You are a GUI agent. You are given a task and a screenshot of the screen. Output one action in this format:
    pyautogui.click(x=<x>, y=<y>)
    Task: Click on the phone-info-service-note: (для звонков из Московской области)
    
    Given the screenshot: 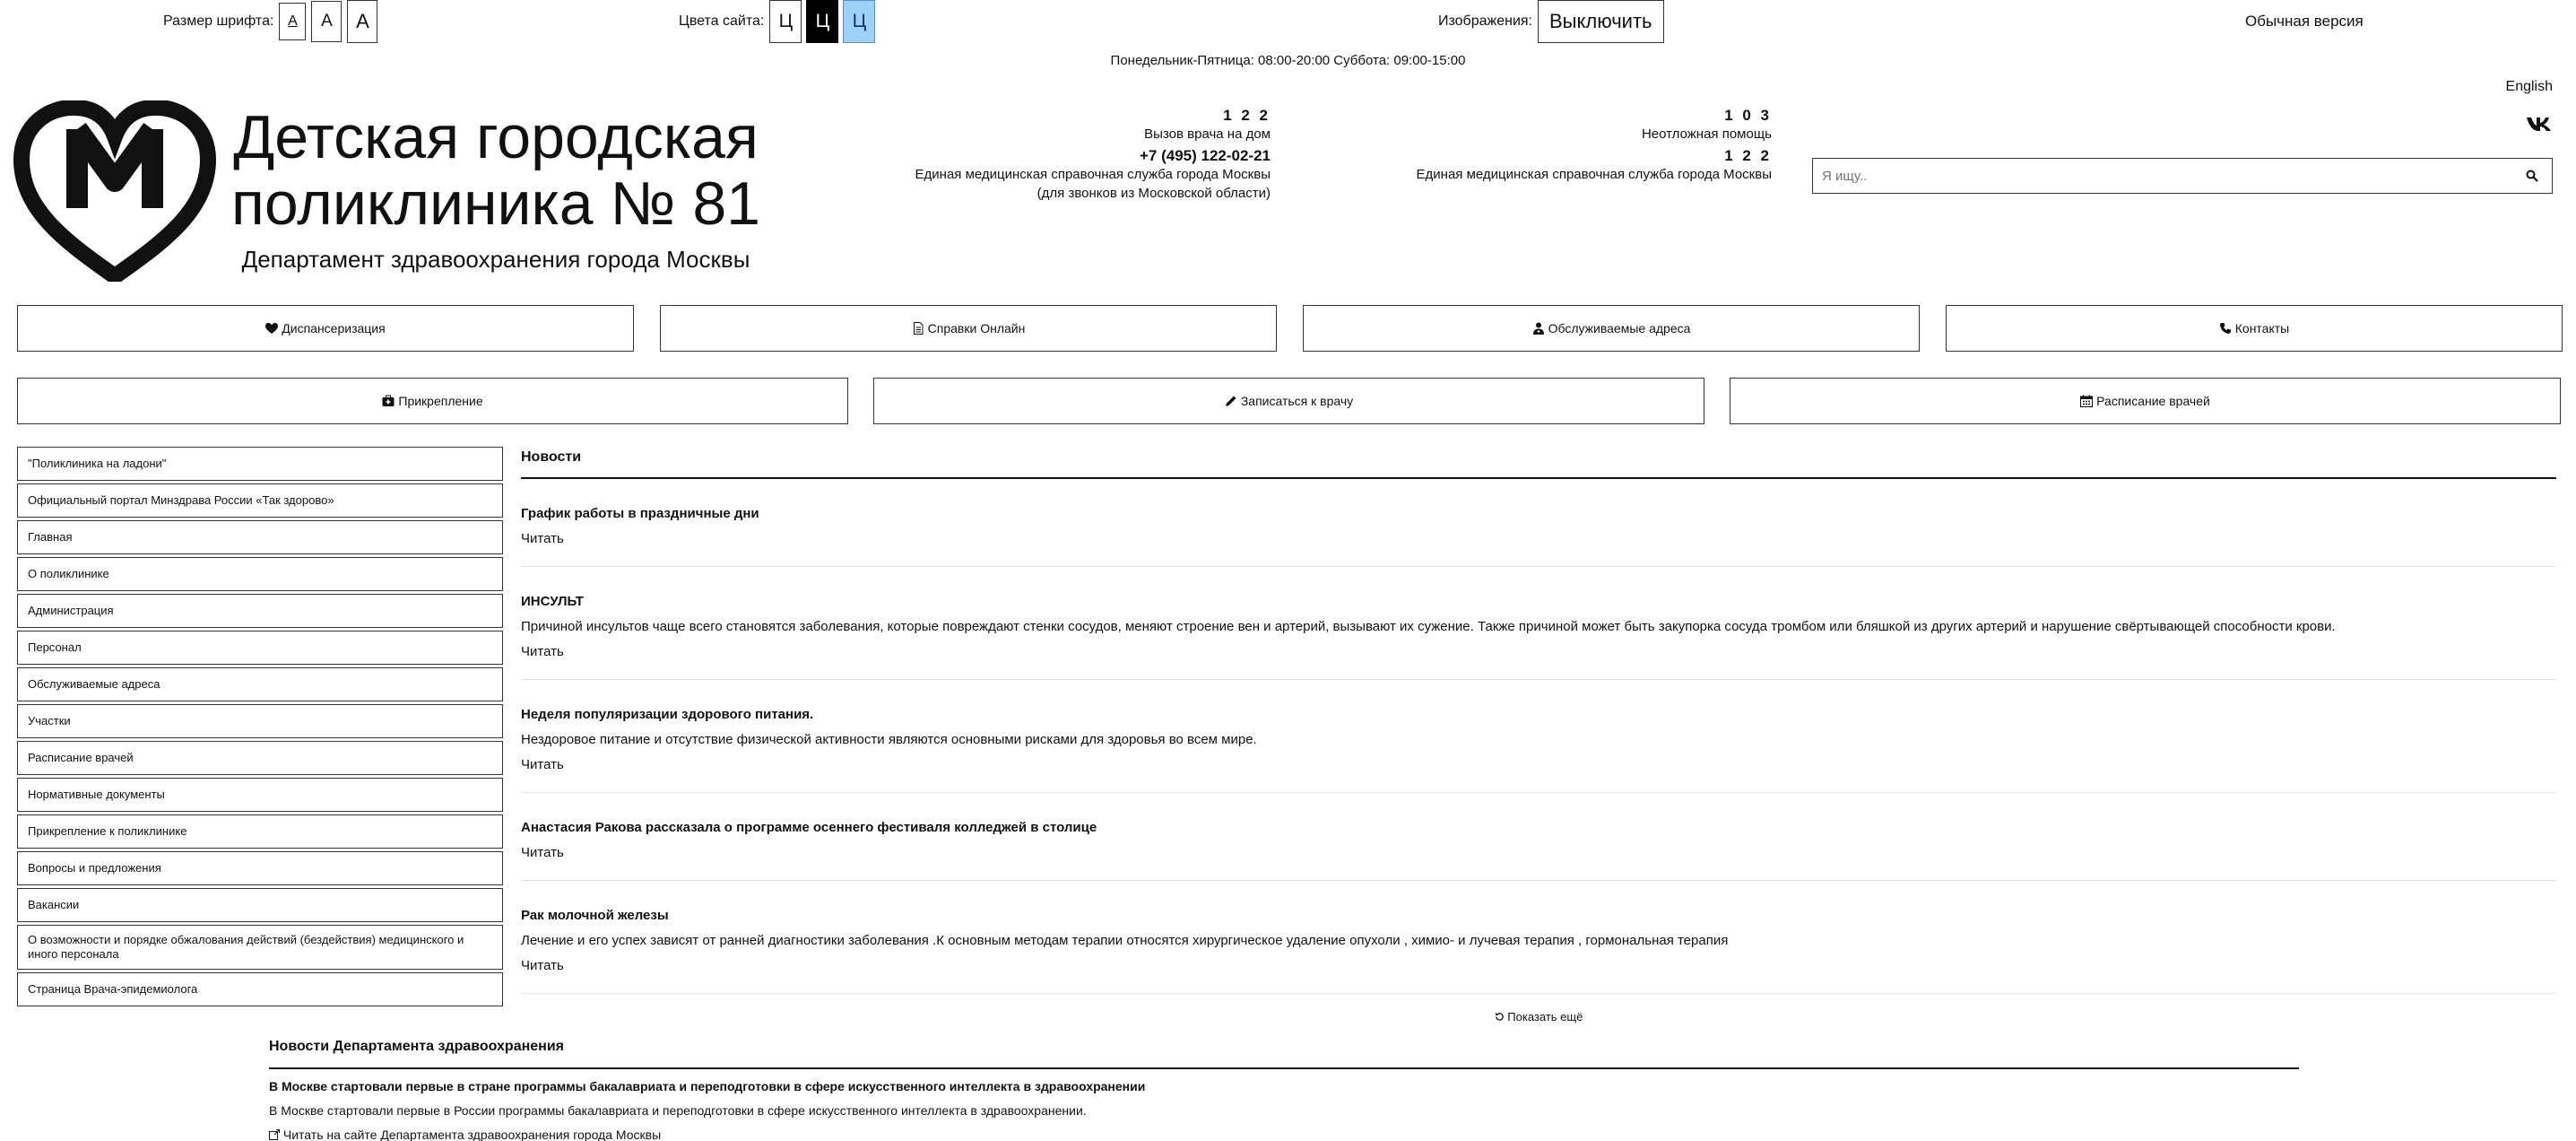 What is the action you would take?
    pyautogui.click(x=1153, y=193)
    